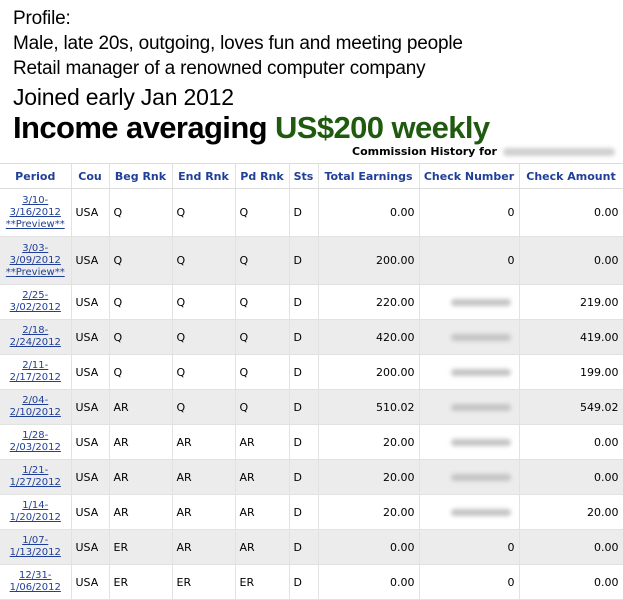 The height and width of the screenshot is (600, 623). Describe the element at coordinates (35, 301) in the screenshot. I see `period-link: 2/25- 3/02/2012` at that location.